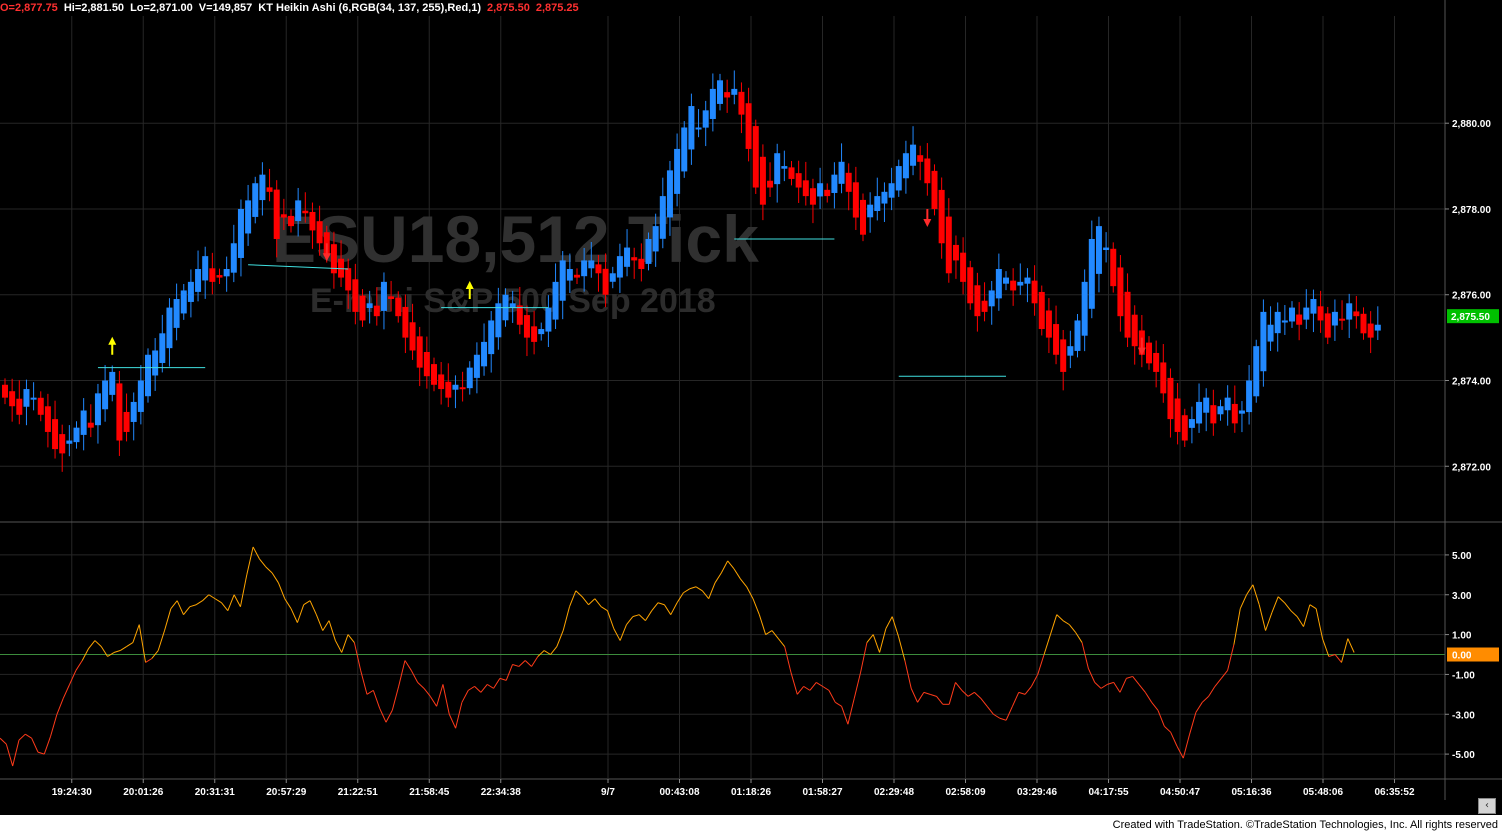  I want to click on time-tick-label: 06:35:52, so click(1394, 792).